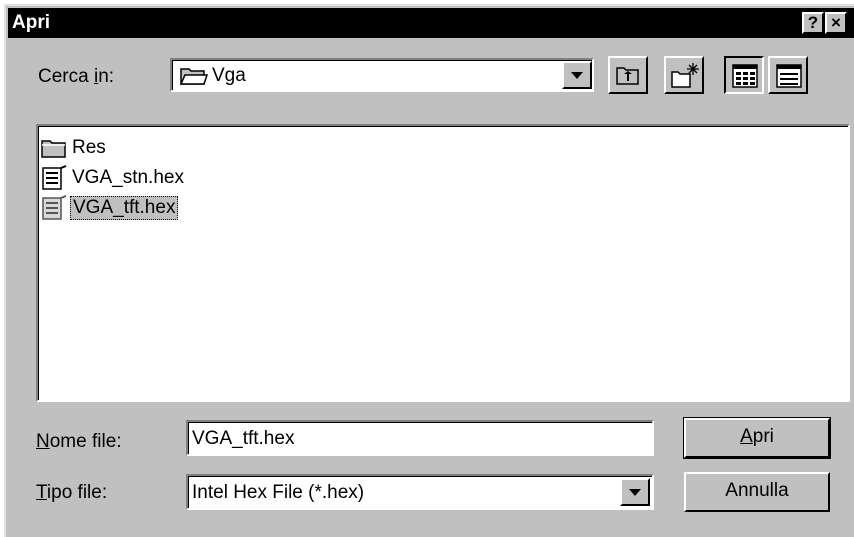  I want to click on folder-icon, so click(53, 149).